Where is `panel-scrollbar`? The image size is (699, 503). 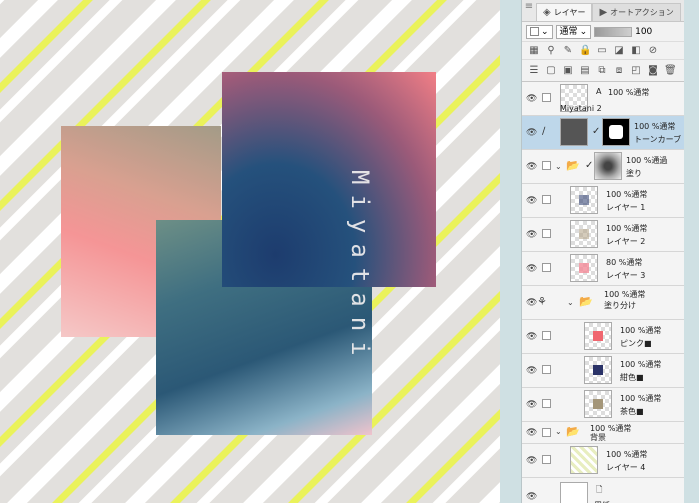
panel-scrollbar is located at coordinates (691, 251).